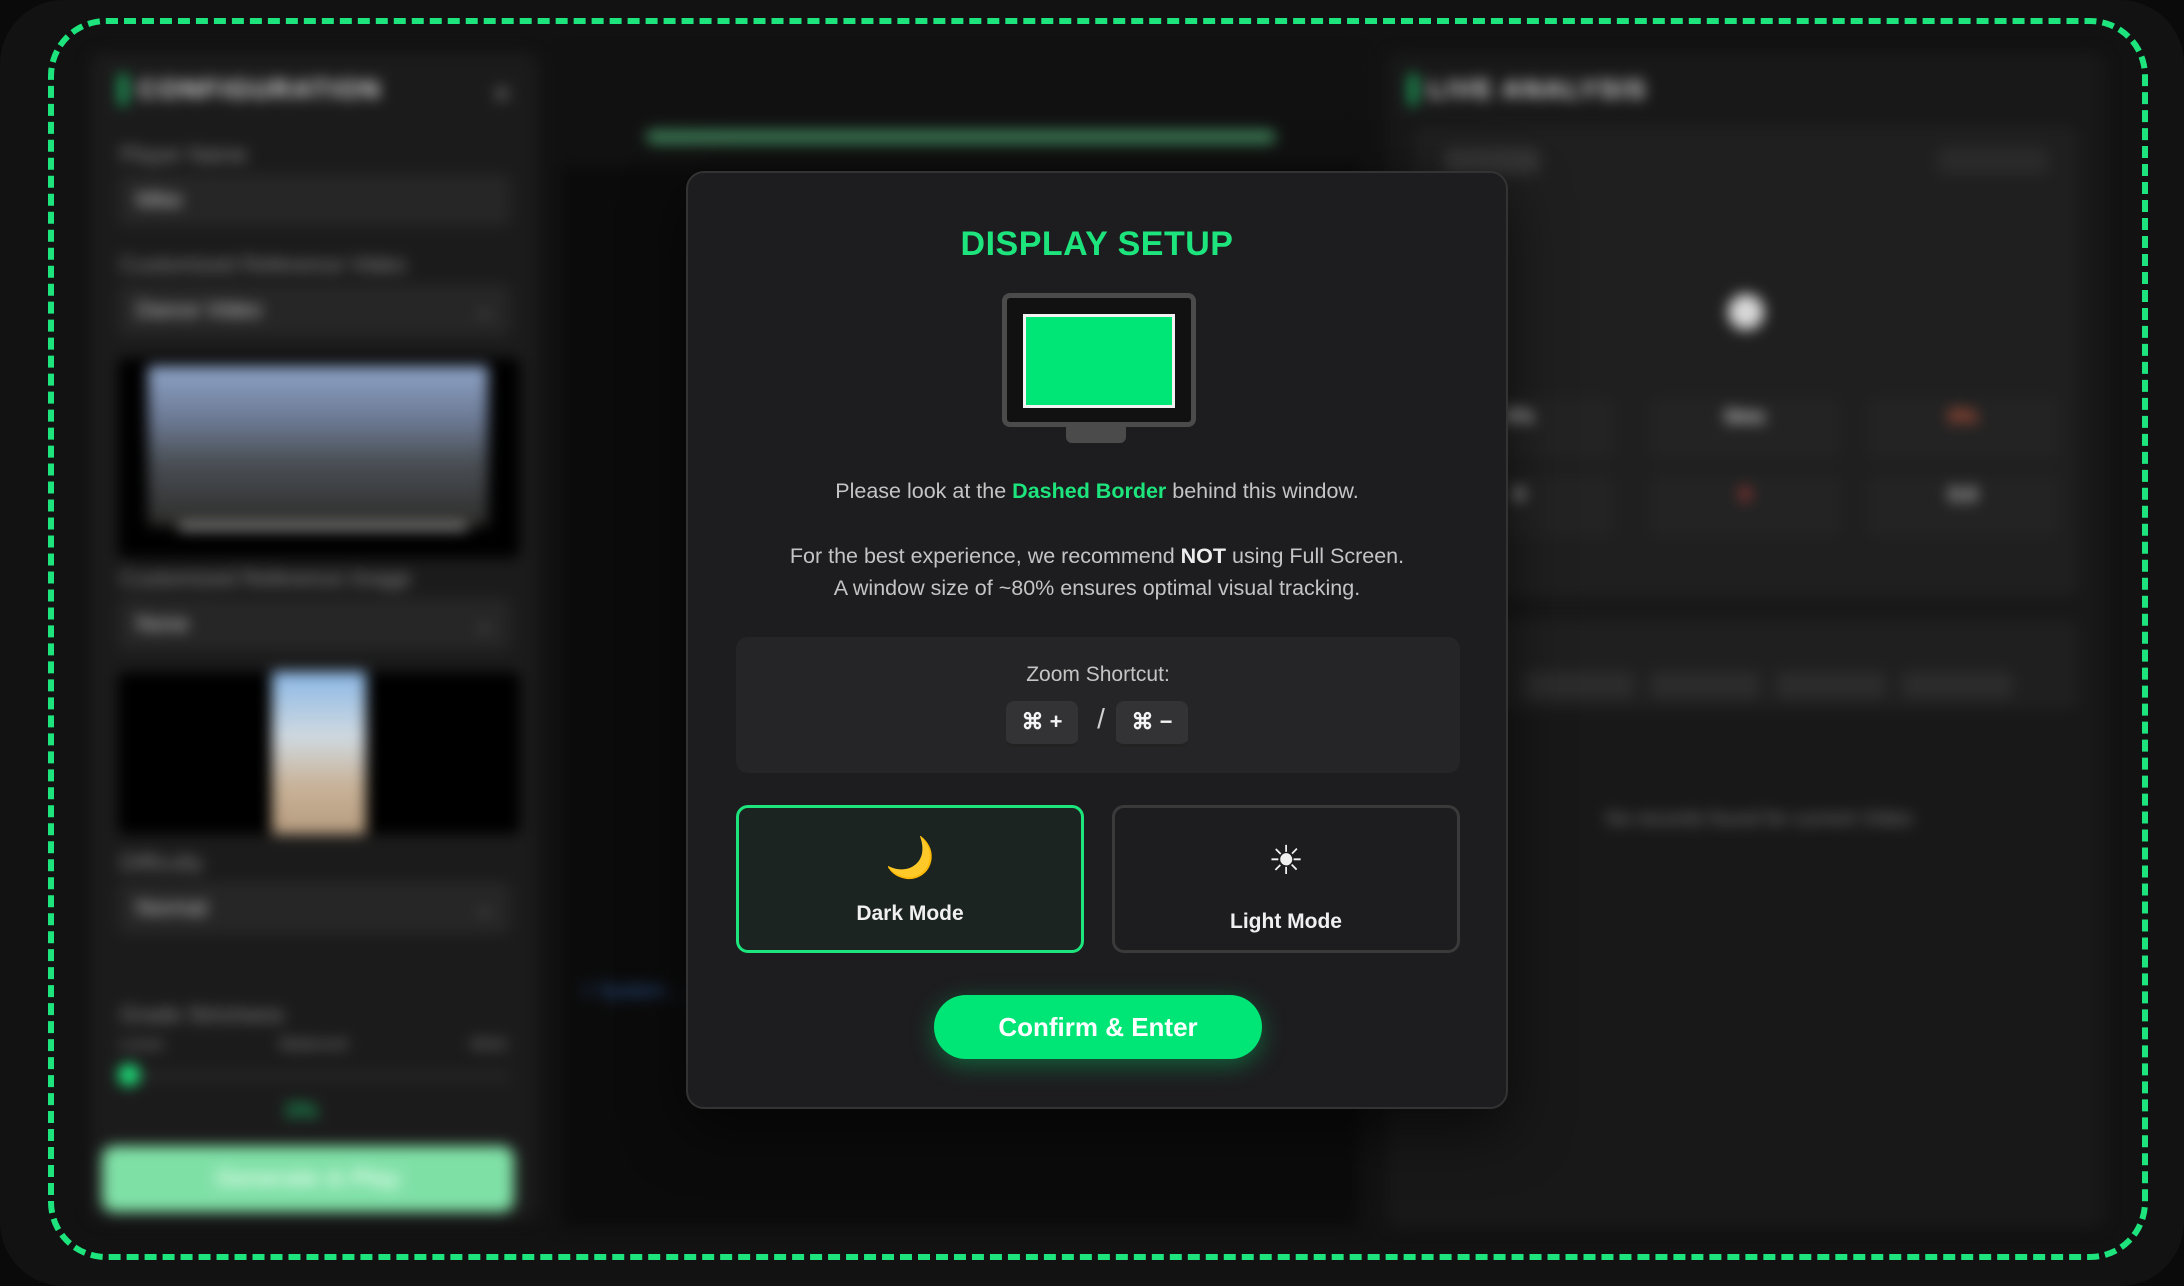 The image size is (2184, 1286). What do you see at coordinates (985, 556) in the screenshot?
I see `recommend-text: For the best experience, we recommend` at bounding box center [985, 556].